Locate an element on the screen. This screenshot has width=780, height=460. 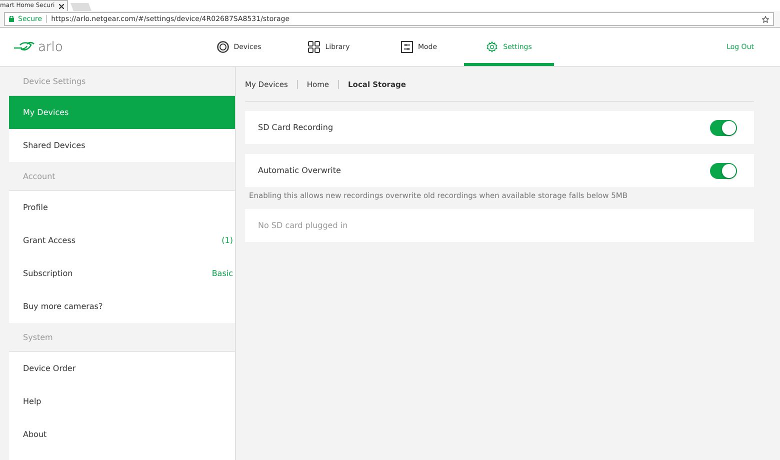
logo-text: arlo is located at coordinates (50, 47).